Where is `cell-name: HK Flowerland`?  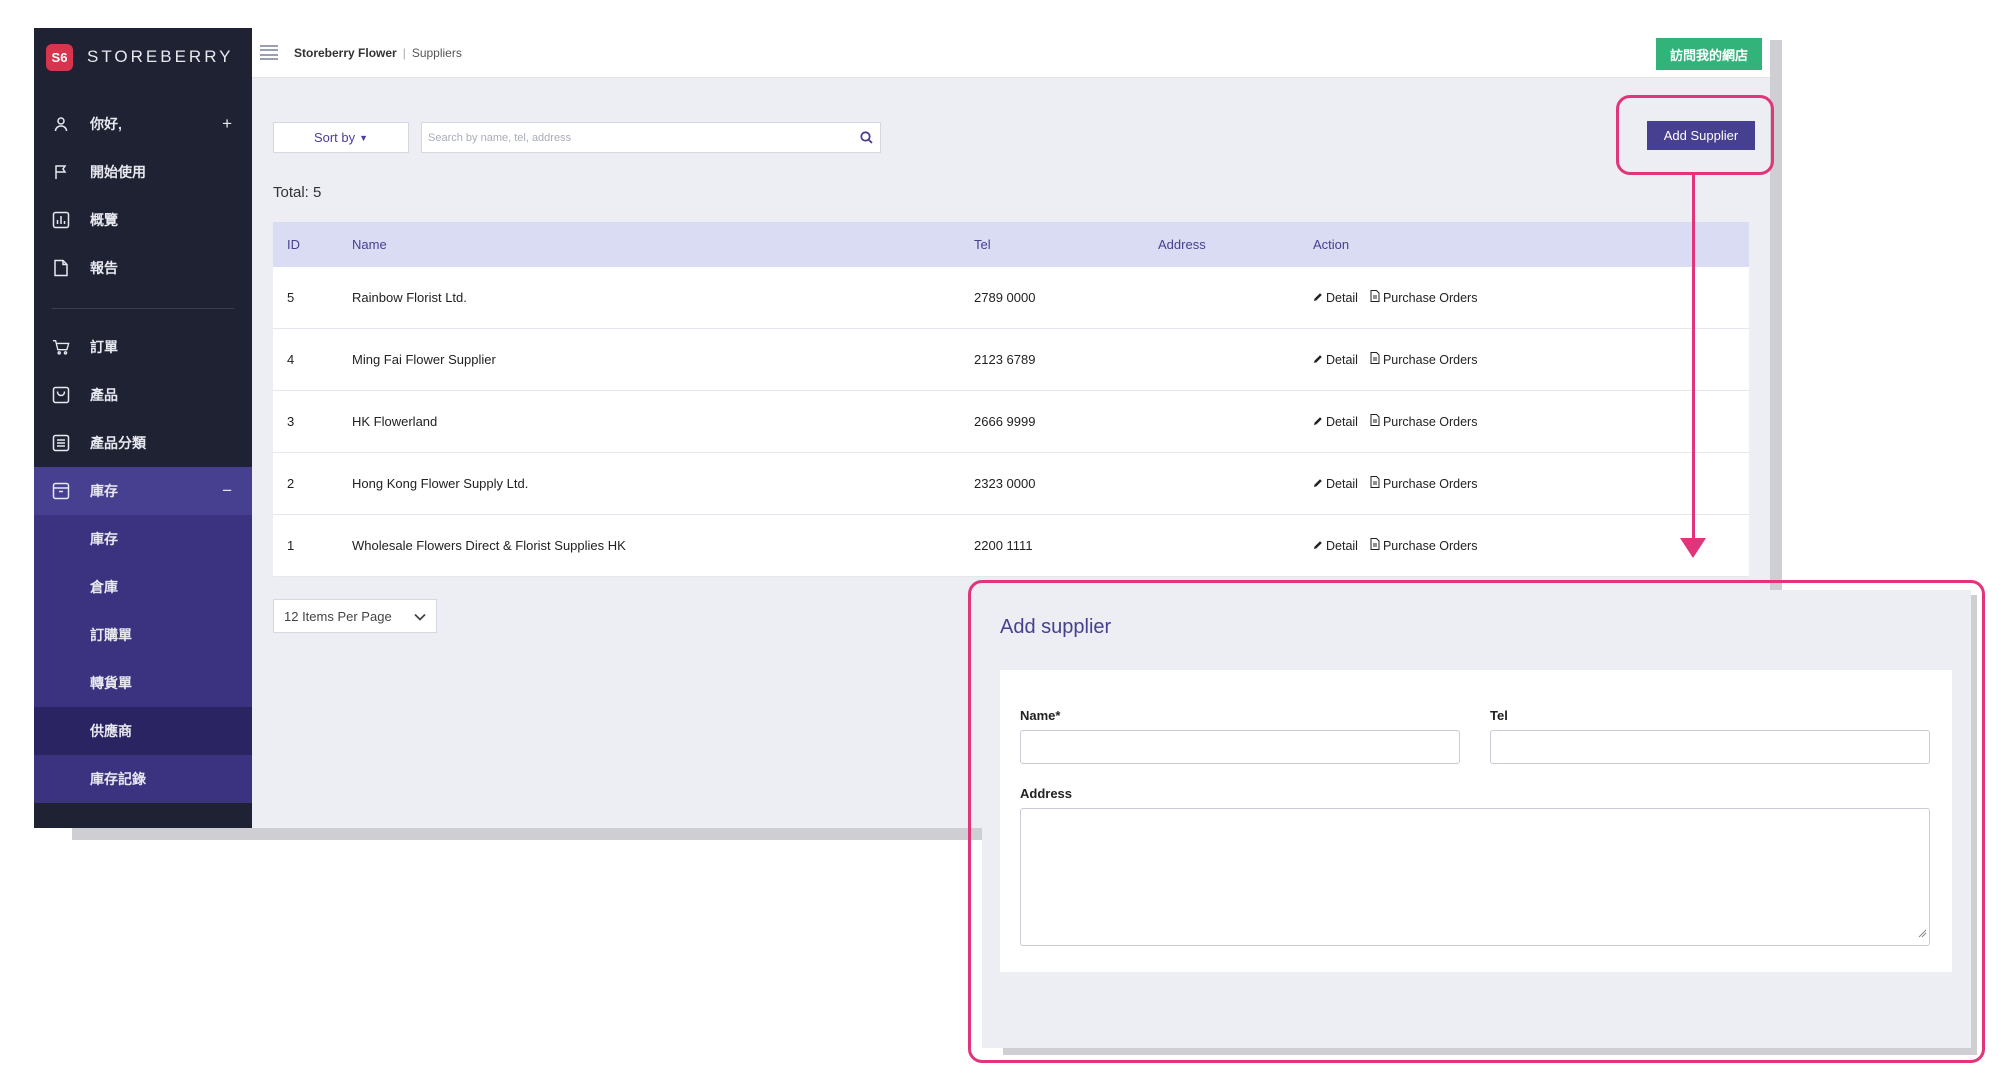
cell-name: HK Flowerland is located at coordinates (395, 421).